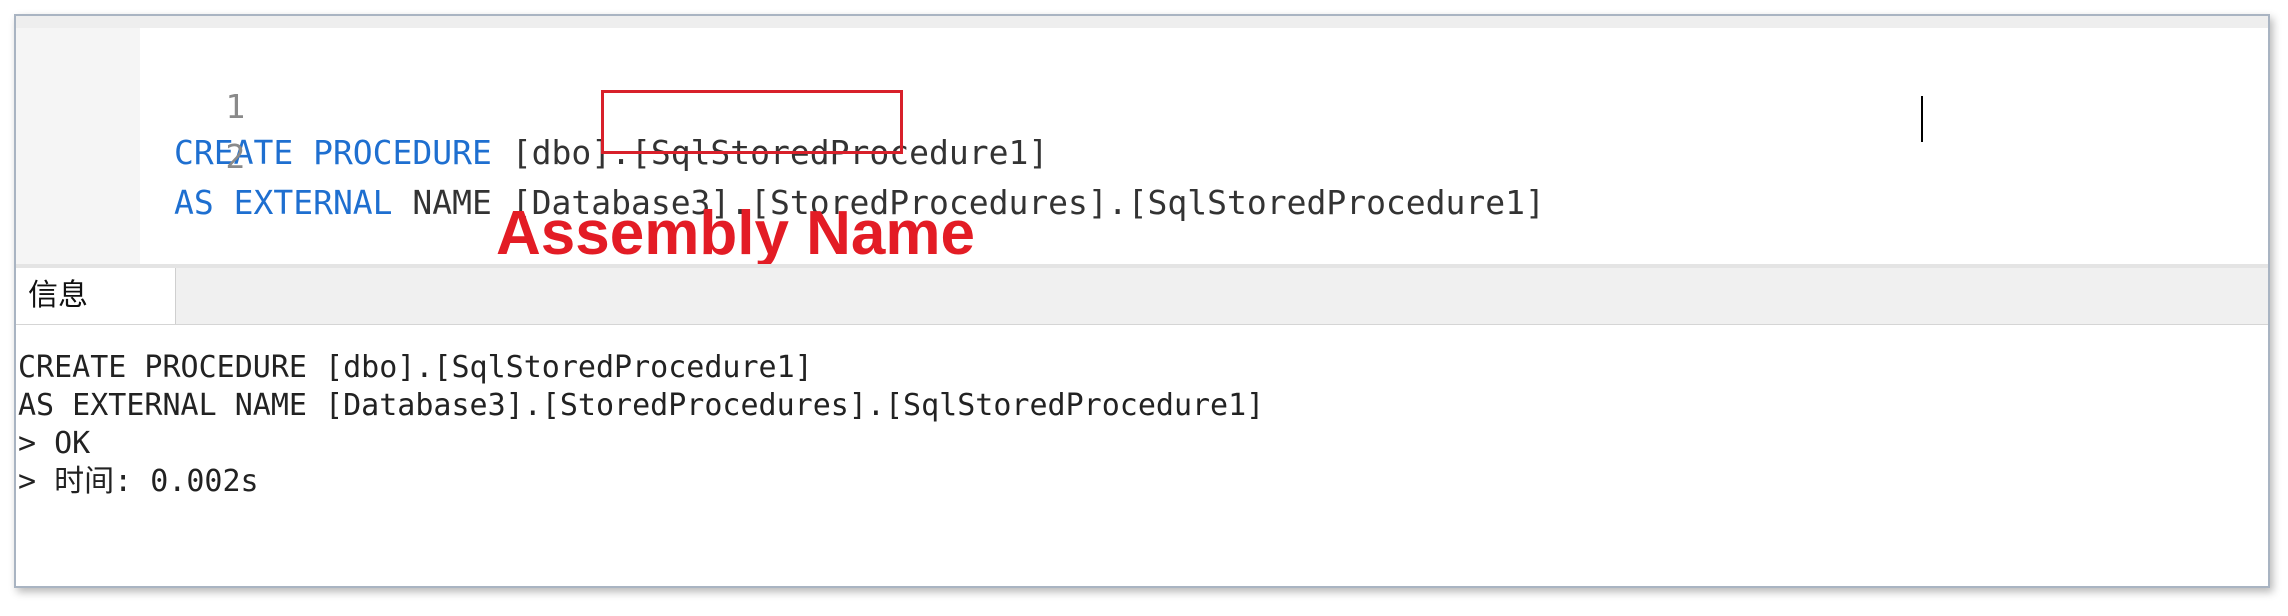 This screenshot has width=2288, height=616. What do you see at coordinates (283, 202) in the screenshot?
I see `sql-keyword: AS EXTERNAL` at bounding box center [283, 202].